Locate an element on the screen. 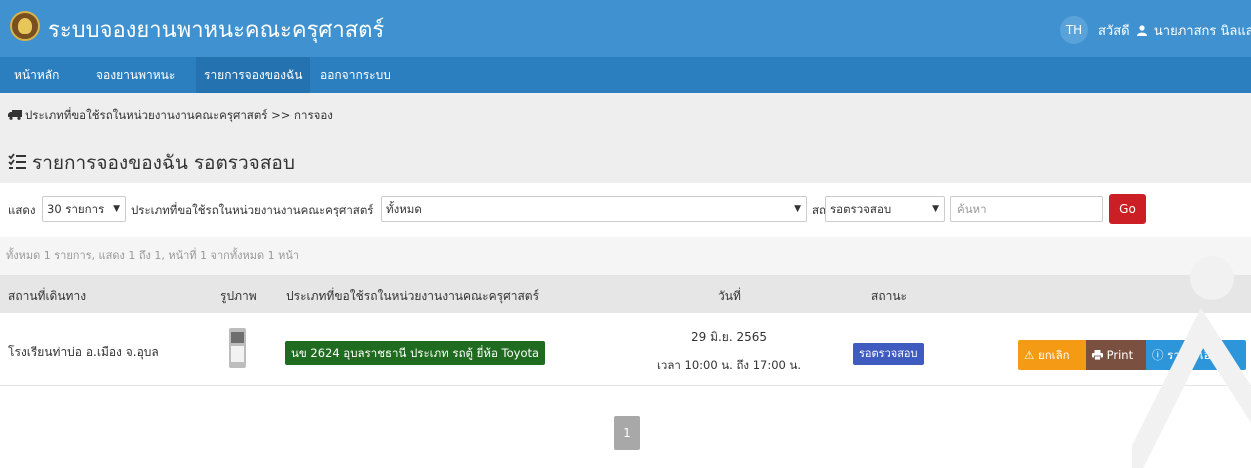 This screenshot has width=1251, height=468. header-image: รูปภาพ is located at coordinates (238, 296).